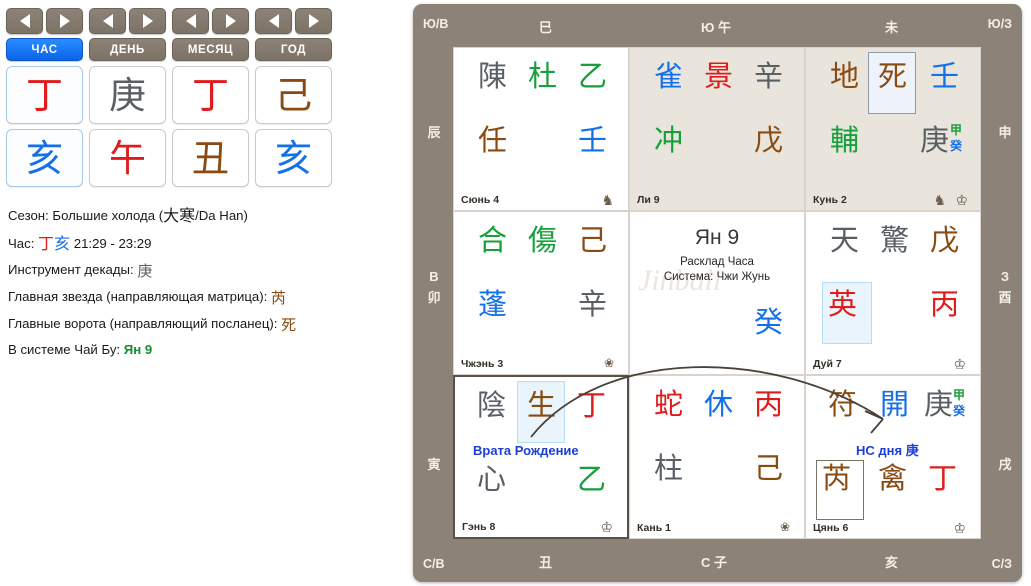 Image resolution: width=1031 pixels, height=586 pixels. What do you see at coordinates (669, 468) in the screenshot?
I see `cell6-star: 柱` at bounding box center [669, 468].